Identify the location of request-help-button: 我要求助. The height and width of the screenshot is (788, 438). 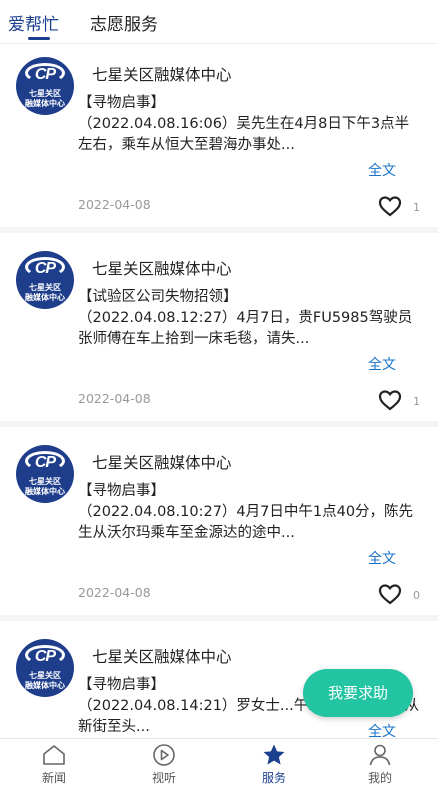
(358, 693).